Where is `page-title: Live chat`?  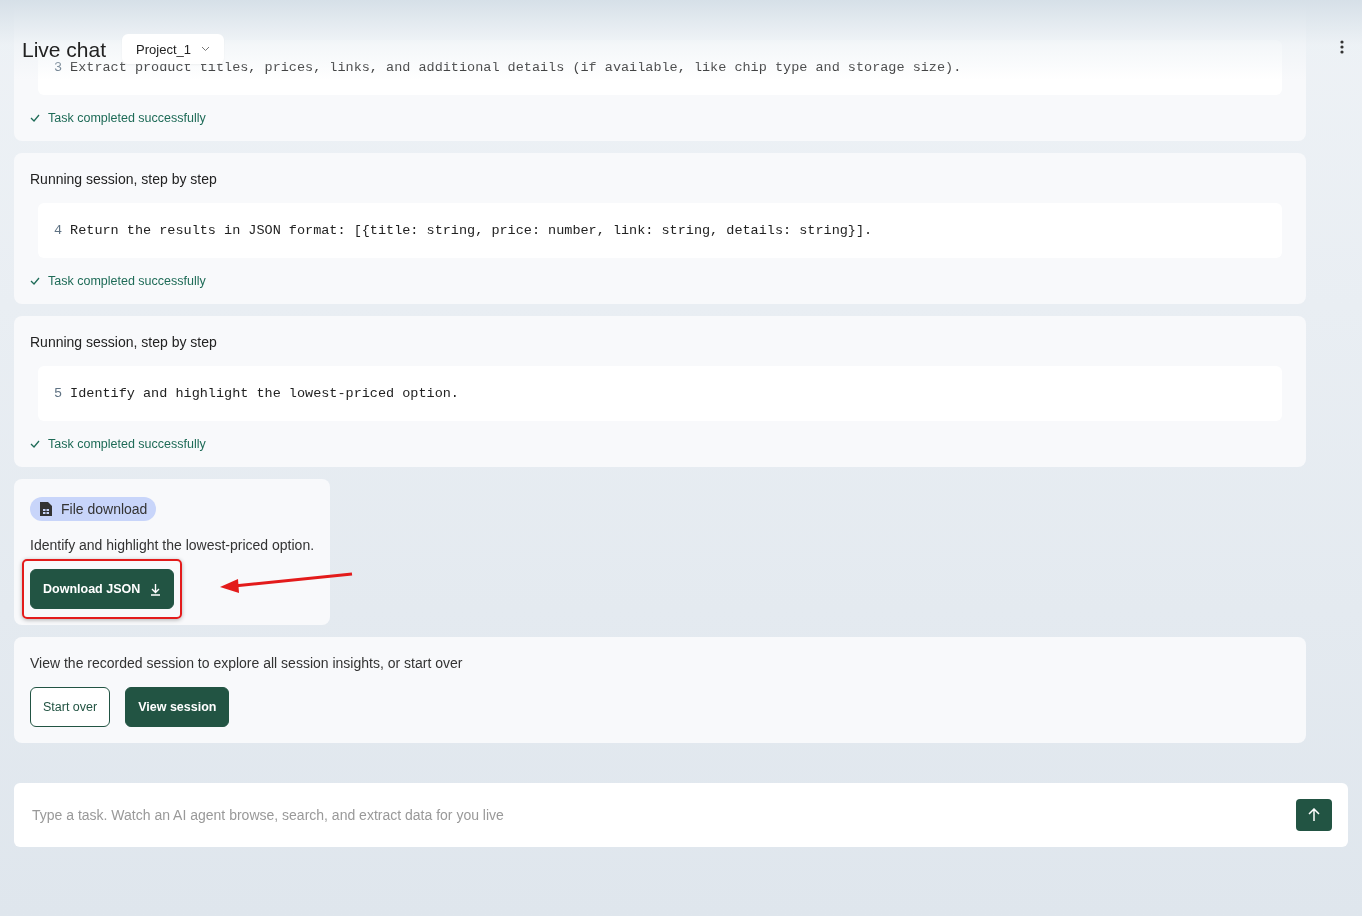 page-title: Live chat is located at coordinates (64, 50).